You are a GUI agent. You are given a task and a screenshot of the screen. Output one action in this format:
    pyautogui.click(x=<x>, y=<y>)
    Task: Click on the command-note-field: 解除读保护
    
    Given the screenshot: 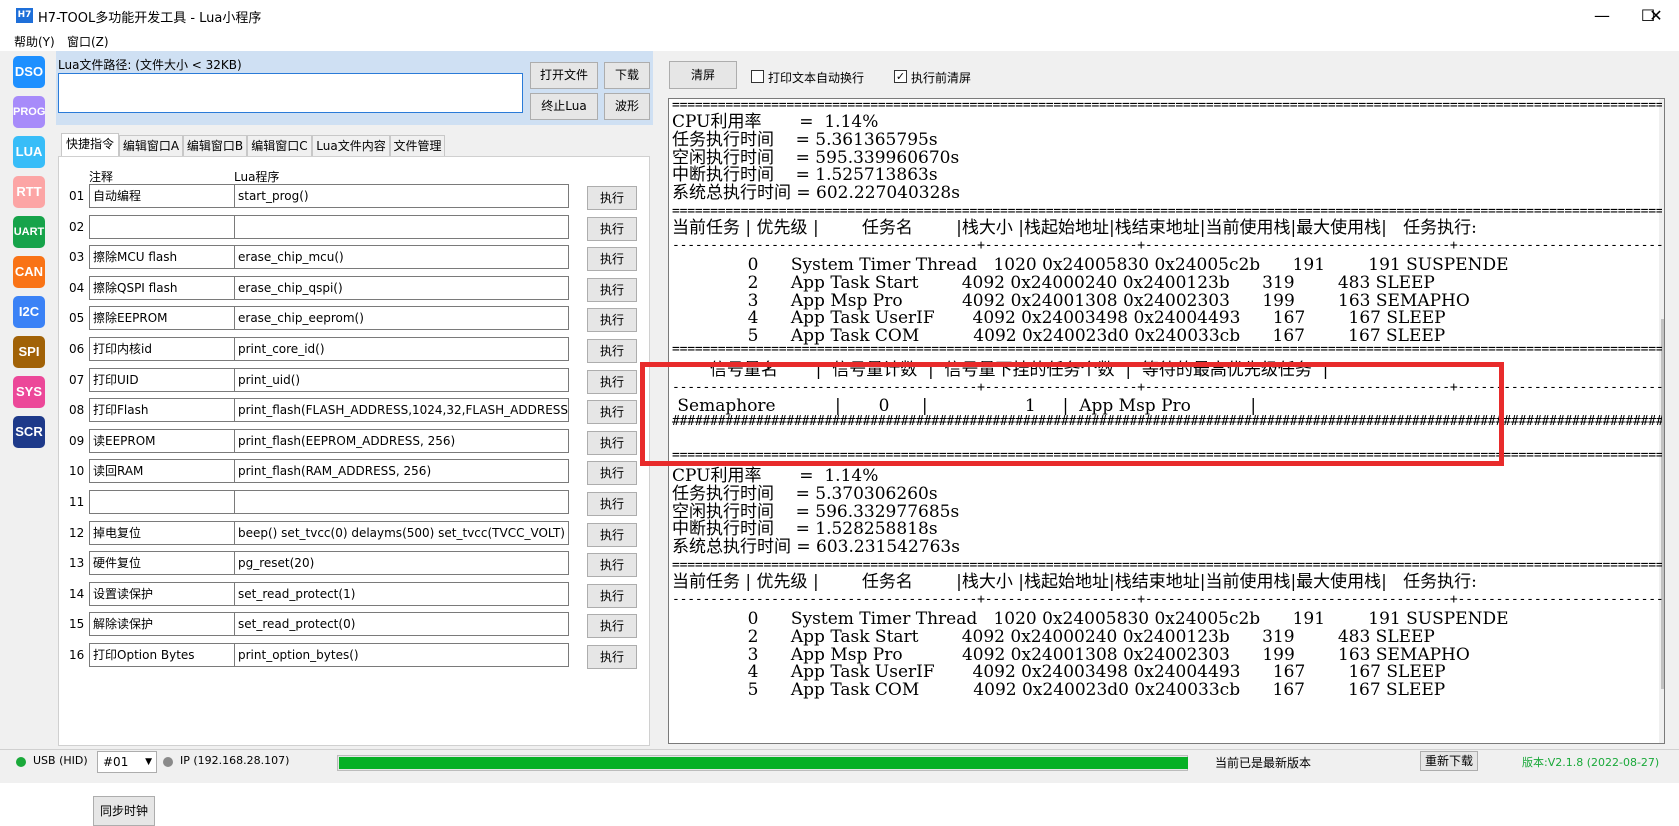 What is the action you would take?
    pyautogui.click(x=164, y=624)
    